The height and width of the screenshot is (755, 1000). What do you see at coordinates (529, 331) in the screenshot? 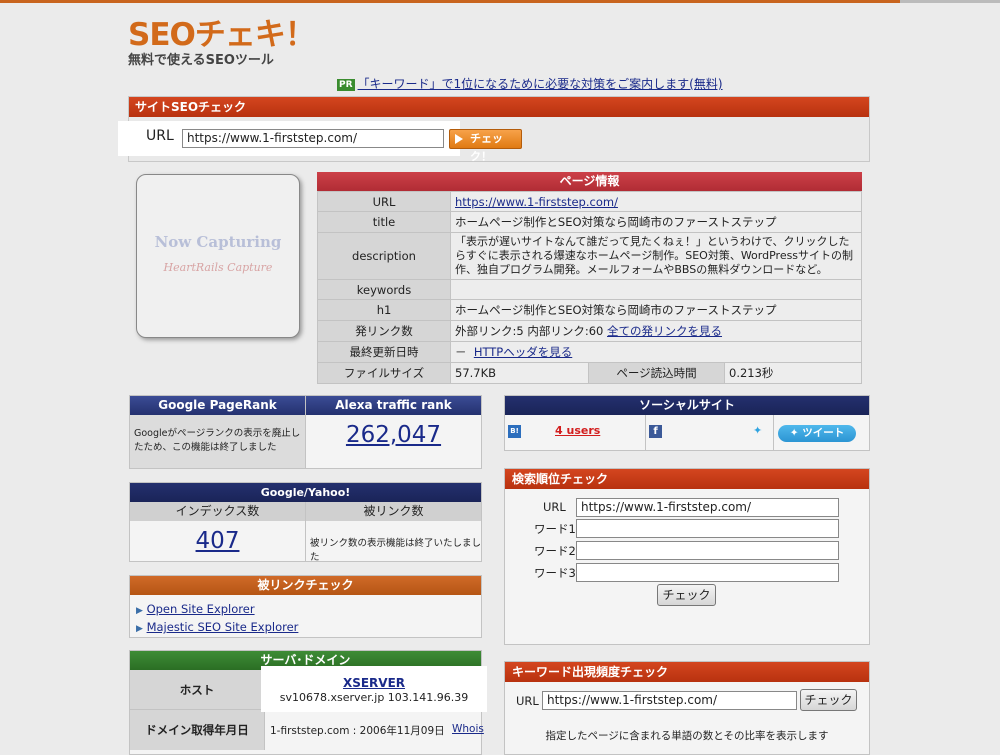
I see `outlinks-count: 外部リンク:5 内部リンク:60` at bounding box center [529, 331].